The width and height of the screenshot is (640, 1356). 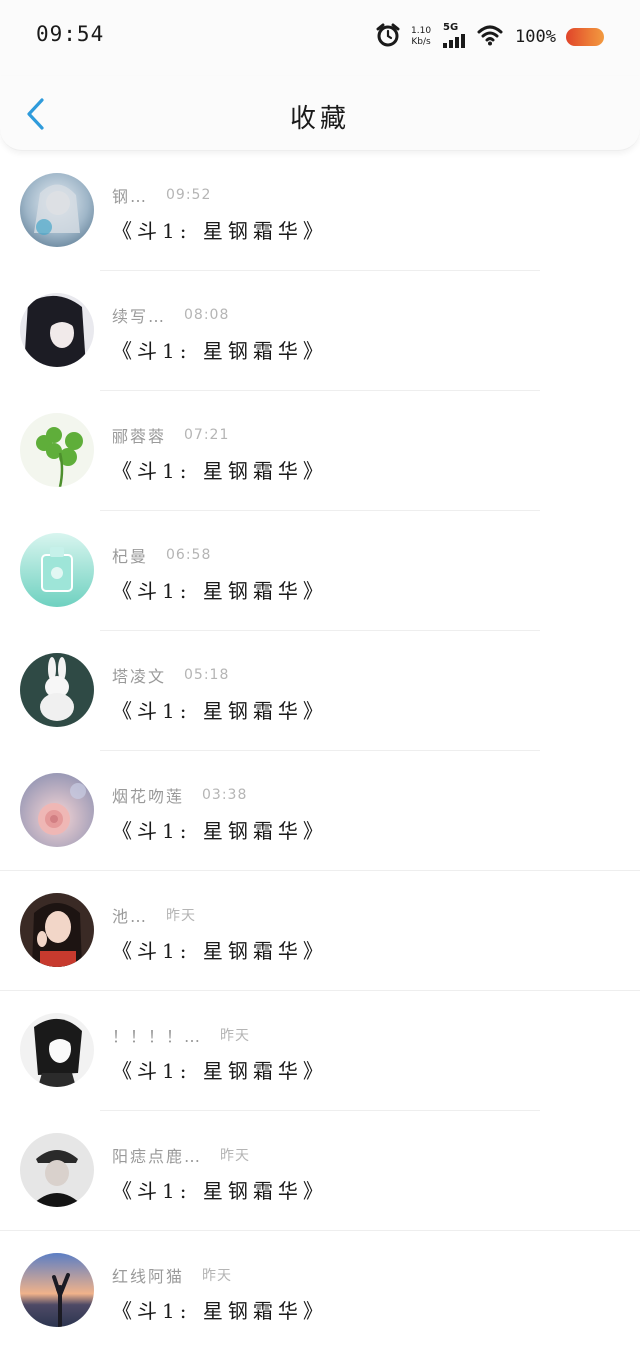 I want to click on nav-bar: 收藏, so click(x=320, y=113).